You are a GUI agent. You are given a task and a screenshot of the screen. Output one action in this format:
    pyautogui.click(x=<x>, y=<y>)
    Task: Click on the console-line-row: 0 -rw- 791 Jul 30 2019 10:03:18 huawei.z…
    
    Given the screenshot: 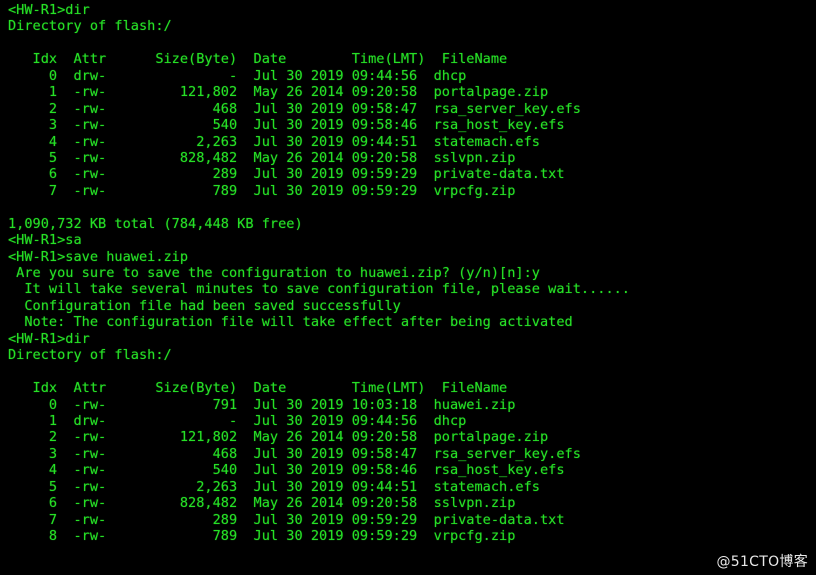 What is the action you would take?
    pyautogui.click(x=262, y=404)
    